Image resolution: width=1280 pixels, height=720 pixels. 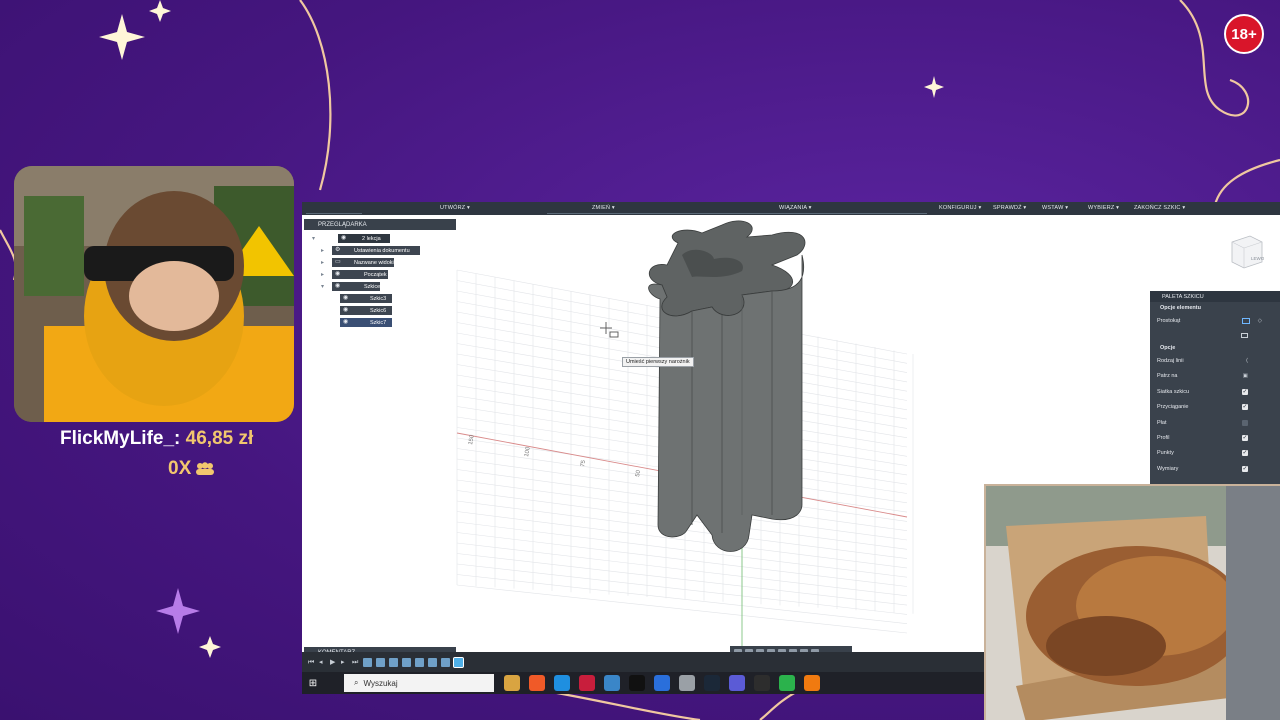 What do you see at coordinates (120, 438) in the screenshot?
I see `donor-name: FlickMyLife_:` at bounding box center [120, 438].